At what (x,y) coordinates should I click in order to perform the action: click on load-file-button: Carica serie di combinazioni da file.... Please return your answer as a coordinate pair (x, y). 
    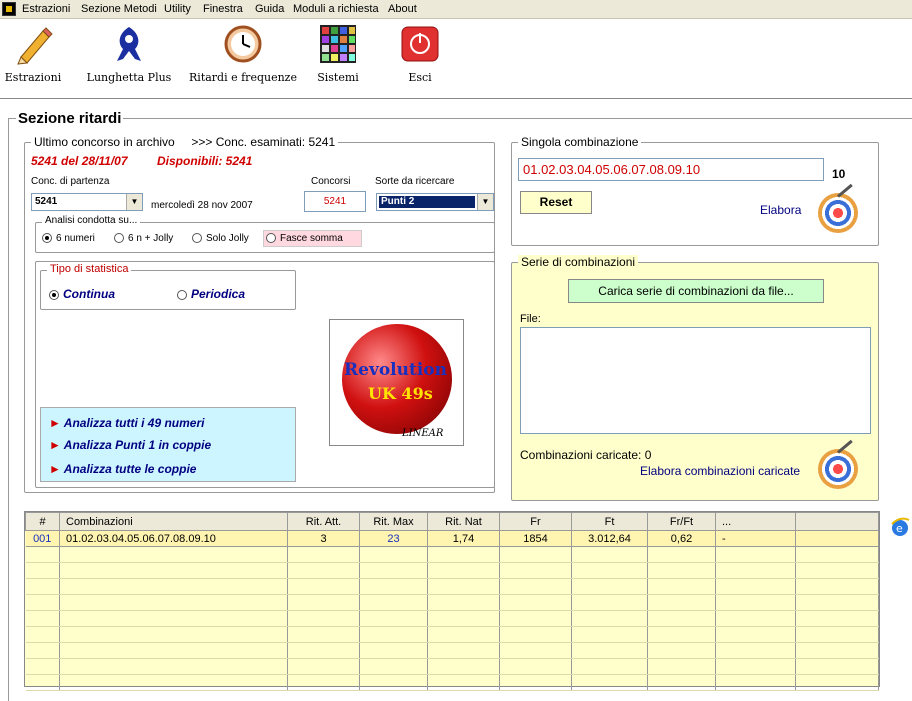
    Looking at the image, I should click on (696, 291).